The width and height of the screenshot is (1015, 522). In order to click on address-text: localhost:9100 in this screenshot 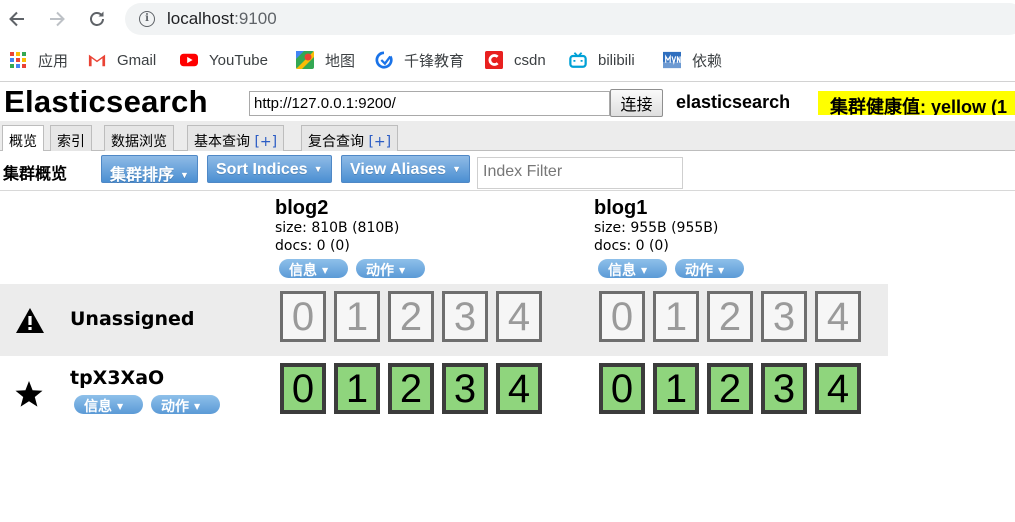, I will do `click(222, 18)`.